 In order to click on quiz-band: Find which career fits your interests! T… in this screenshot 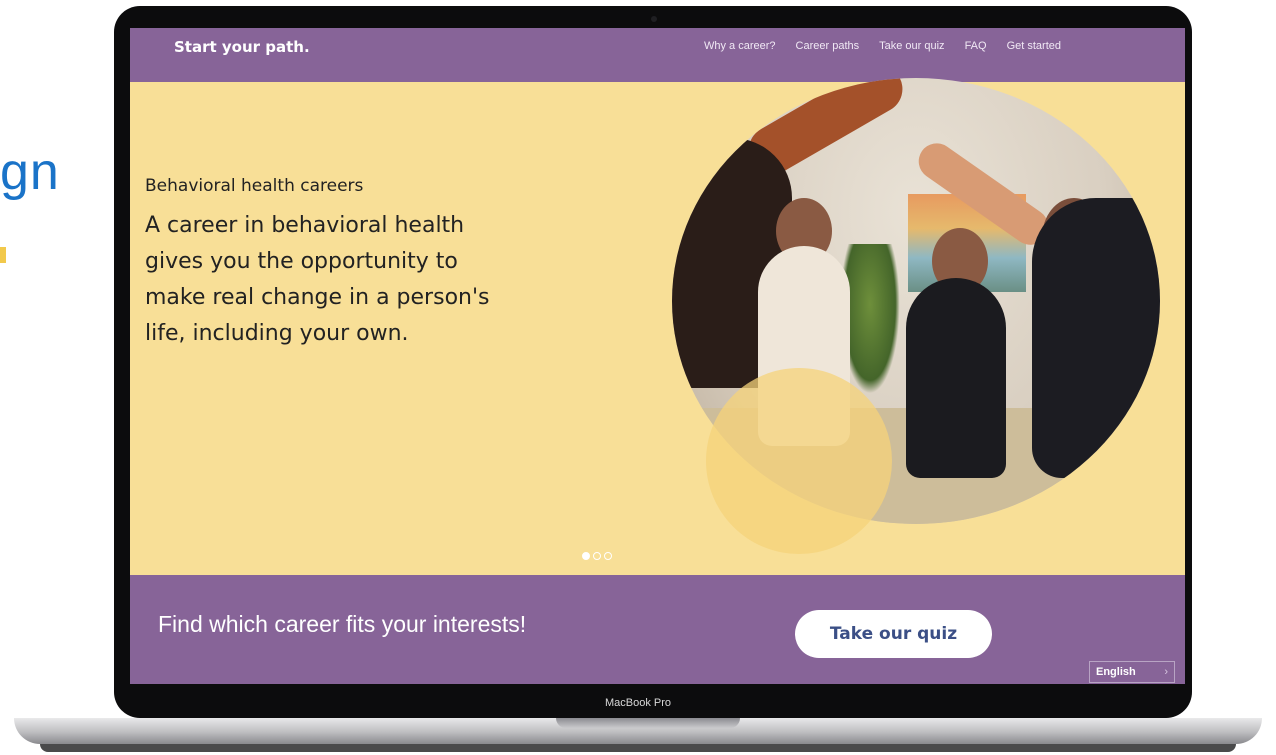, I will do `click(657, 629)`.